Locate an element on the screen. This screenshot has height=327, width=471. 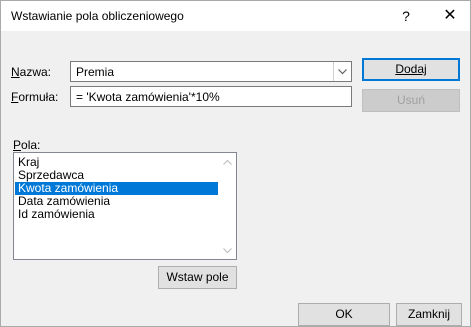
formula-label: Formuła: is located at coordinates (34, 97).